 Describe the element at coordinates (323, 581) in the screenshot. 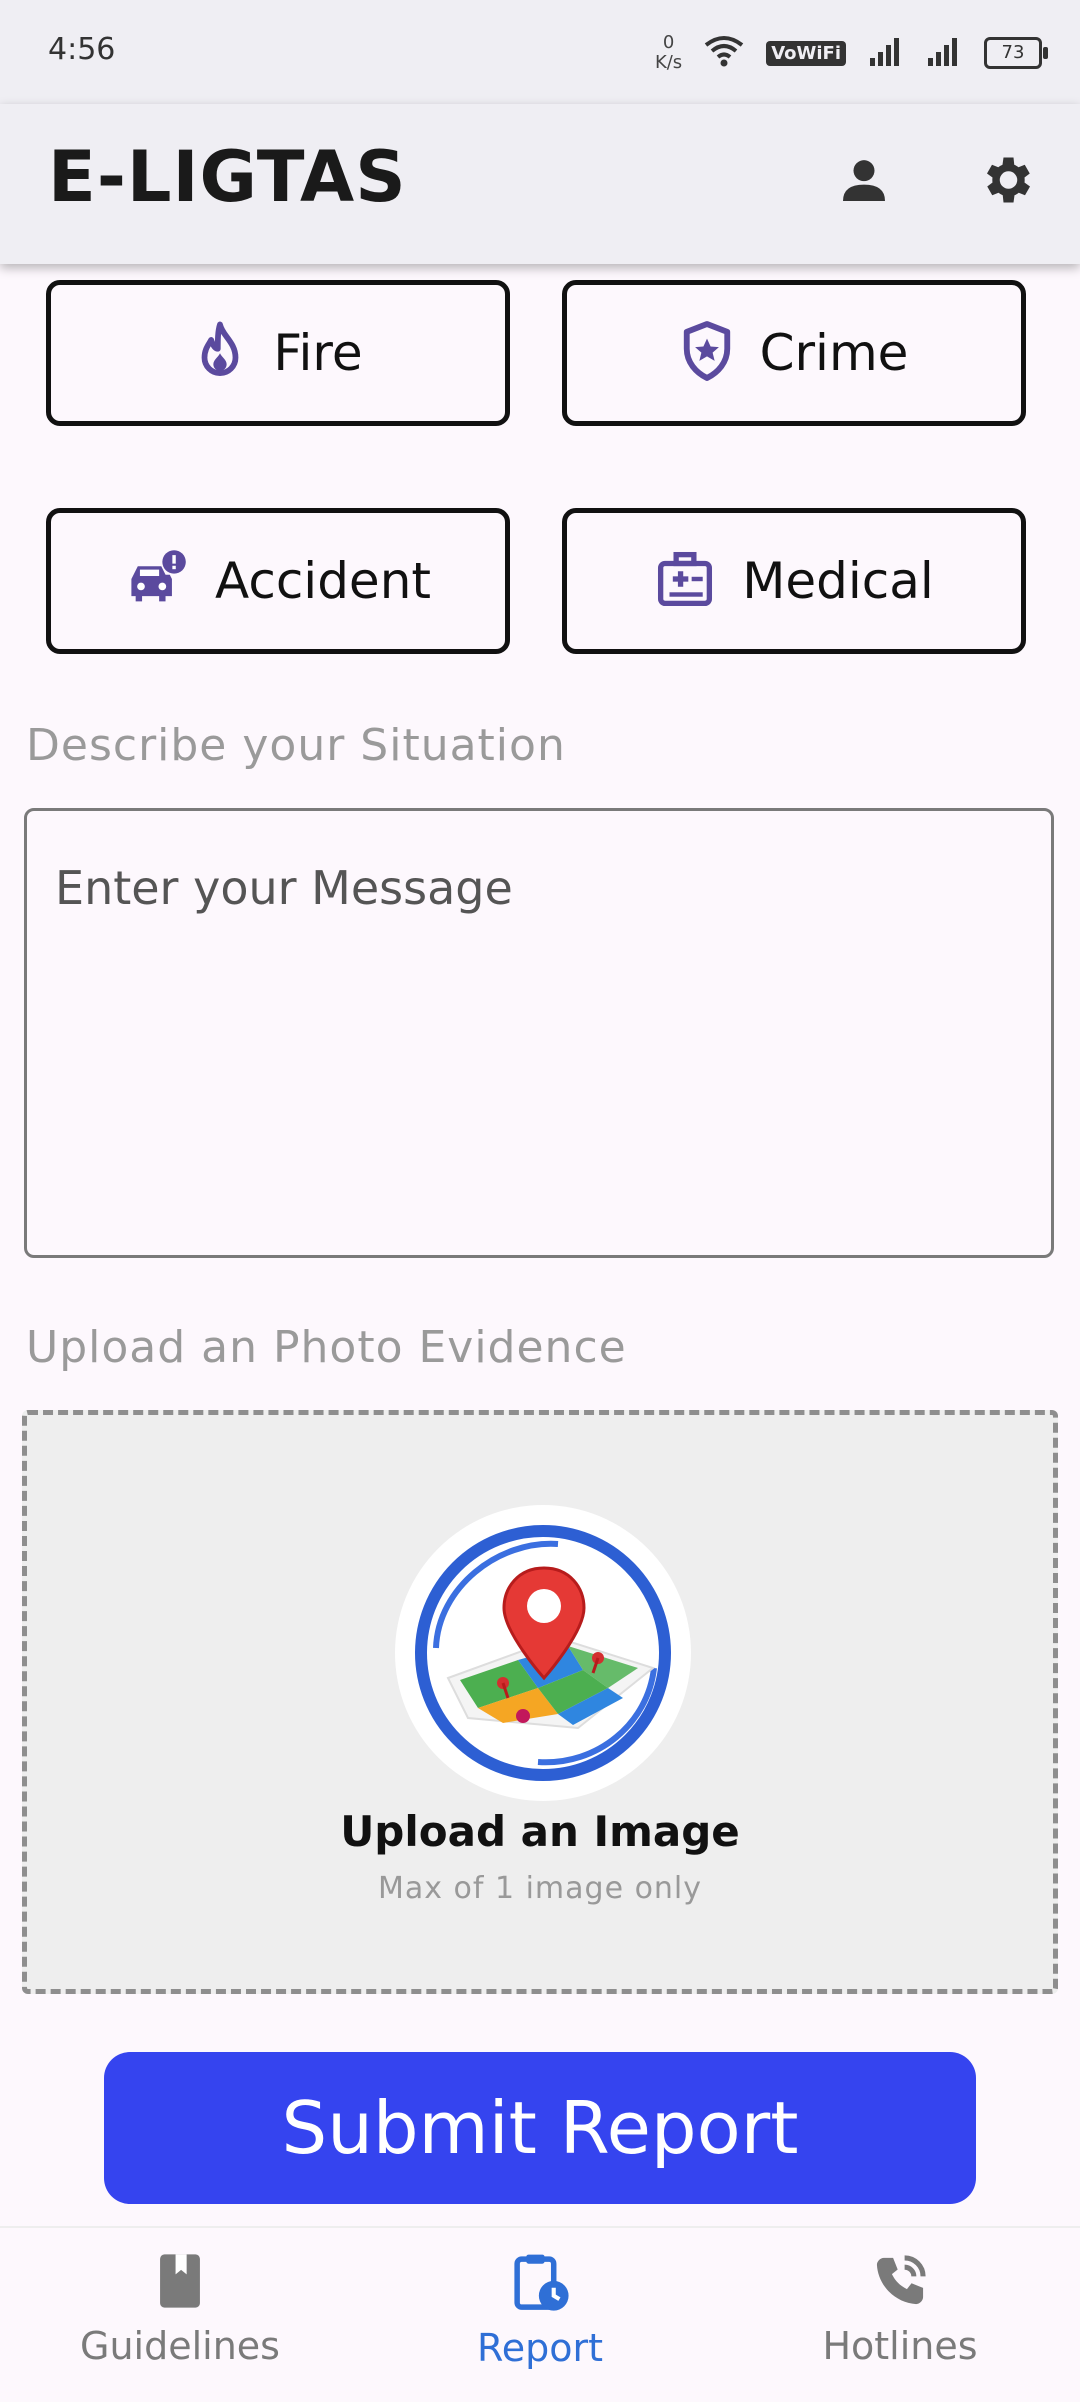

I see `category-label: Accident` at that location.